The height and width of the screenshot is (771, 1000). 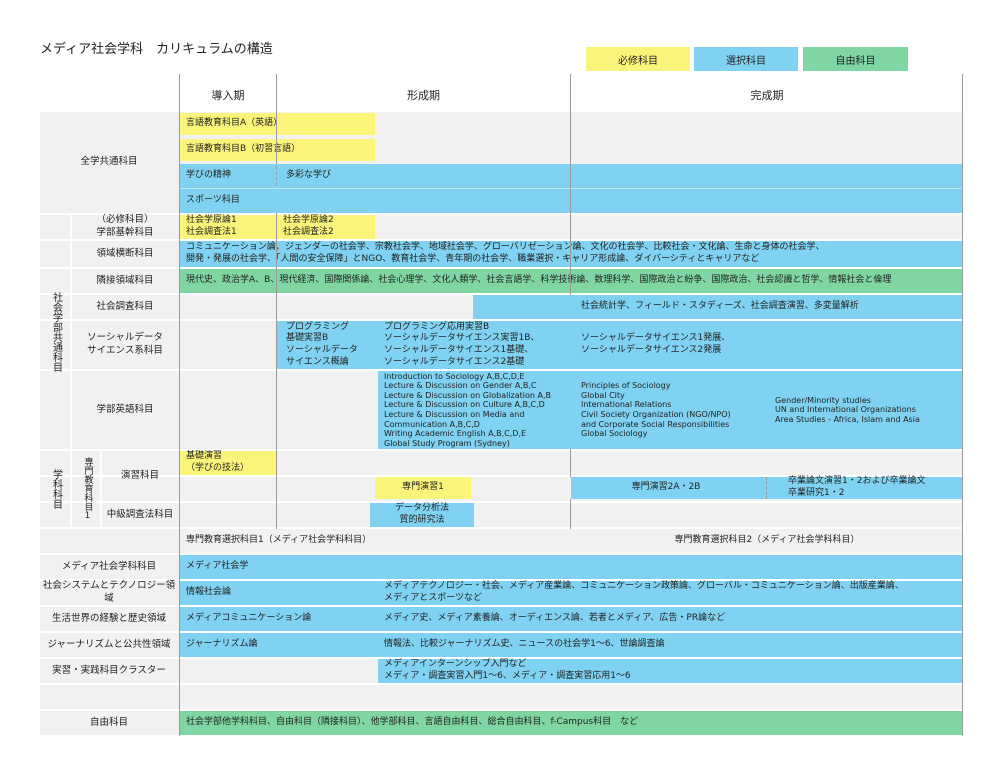 What do you see at coordinates (125, 280) in the screenshot?
I see `label-rinsetsu: 隣接領域科目` at bounding box center [125, 280].